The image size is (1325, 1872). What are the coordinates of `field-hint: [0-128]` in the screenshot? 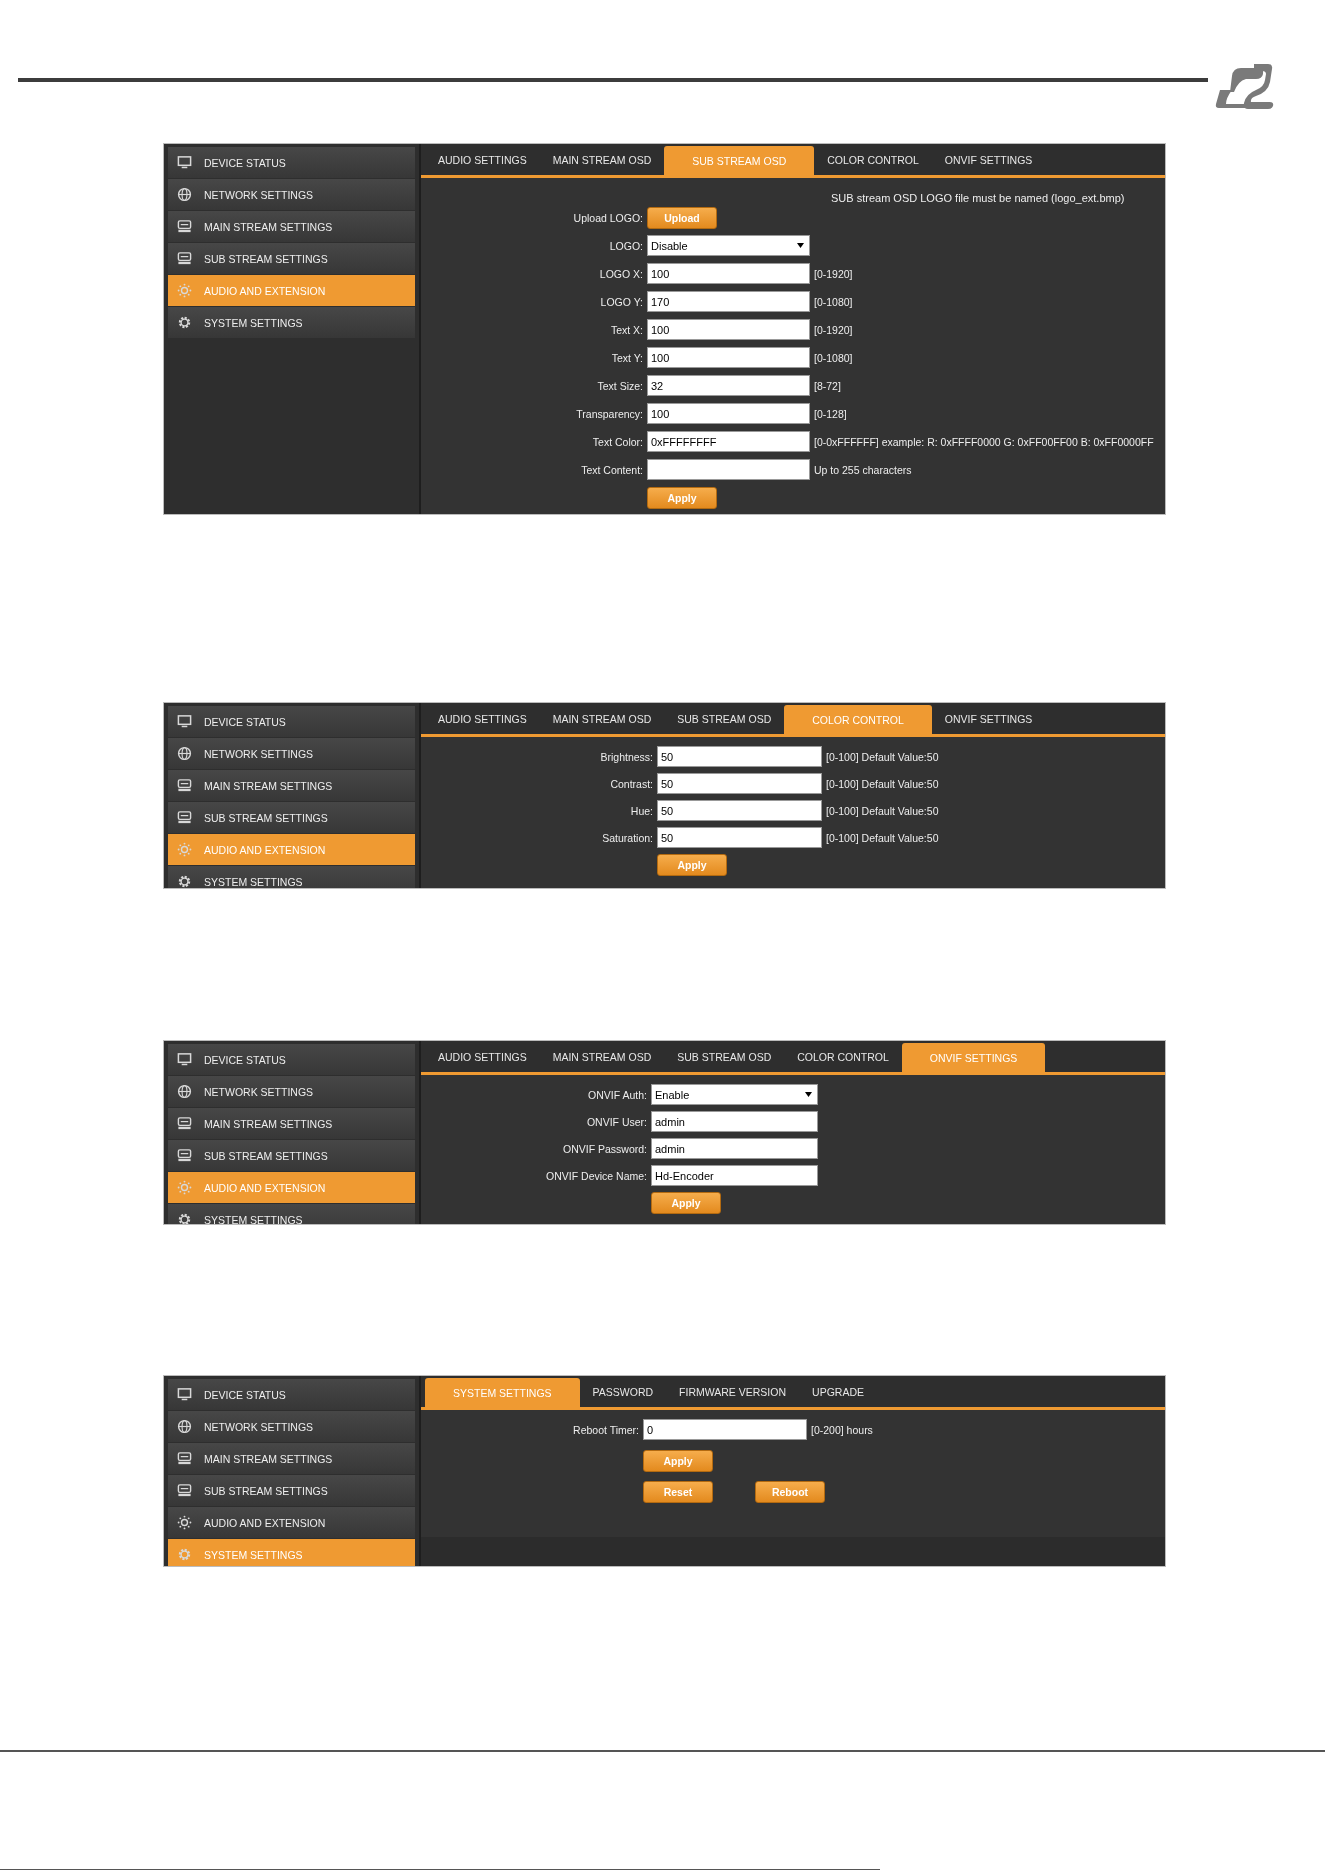 It's located at (830, 413).